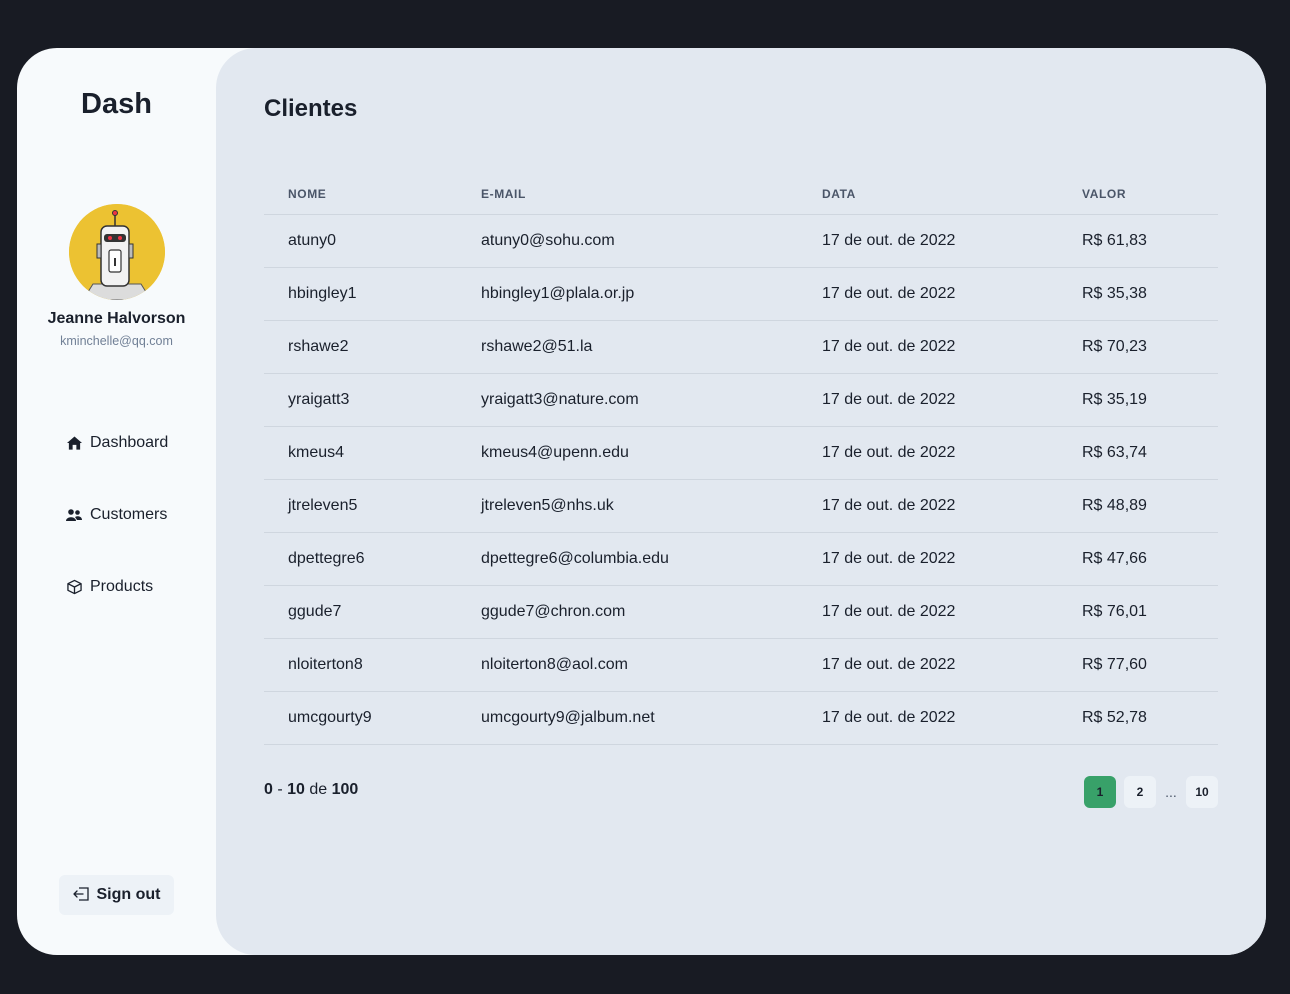 Image resolution: width=1290 pixels, height=994 pixels. I want to click on cell-valor: R$ 76,01, so click(1138, 612).